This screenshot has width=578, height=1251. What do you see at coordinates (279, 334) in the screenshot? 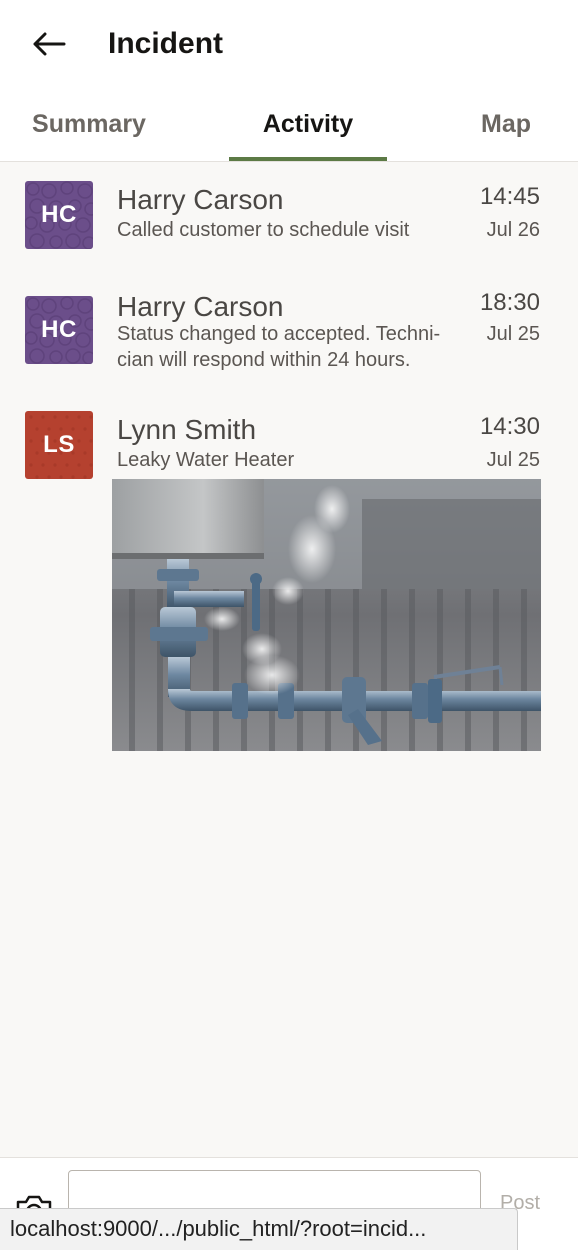
I see `activity-text-line1: Status changed to accepted. Techni-` at bounding box center [279, 334].